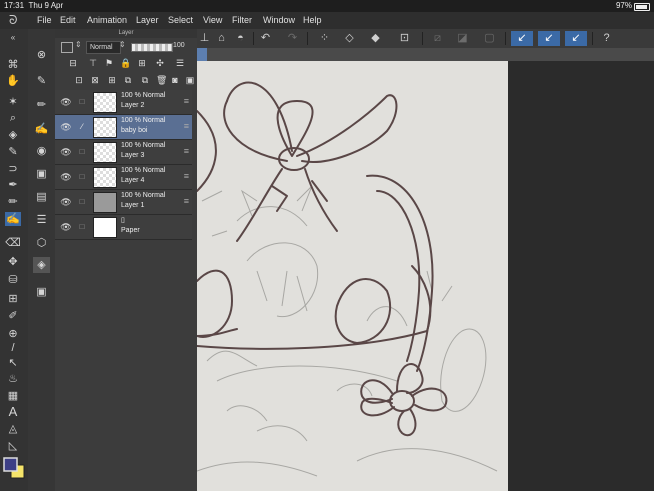 The width and height of the screenshot is (654, 491). Describe the element at coordinates (142, 63) in the screenshot. I see `lock-transparent-icon: ⊞` at that location.